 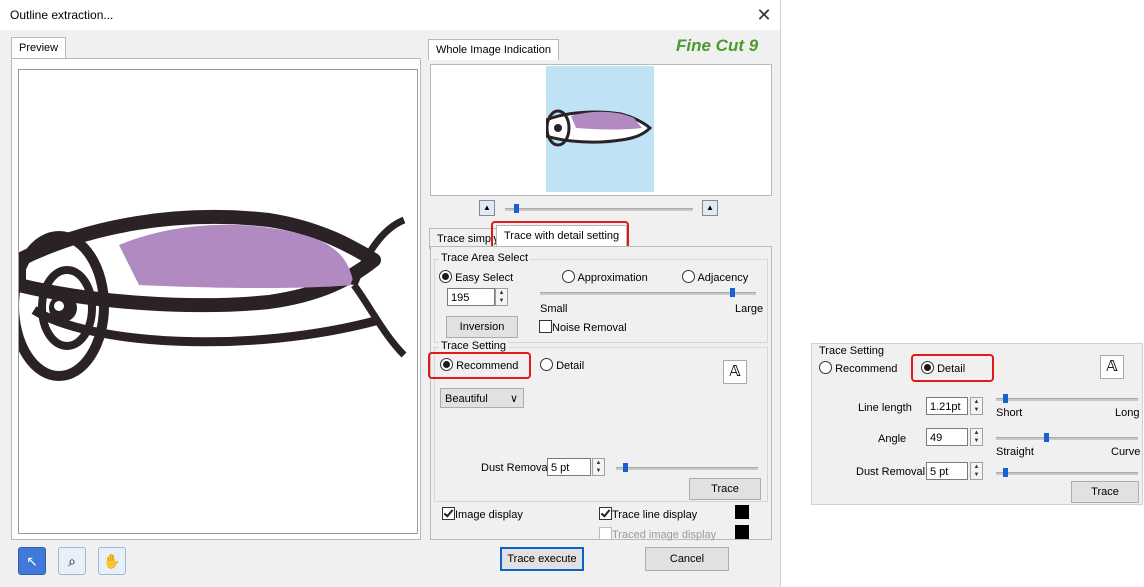 What do you see at coordinates (72, 561) in the screenshot?
I see `magnifier-icon: ⌕` at bounding box center [72, 561].